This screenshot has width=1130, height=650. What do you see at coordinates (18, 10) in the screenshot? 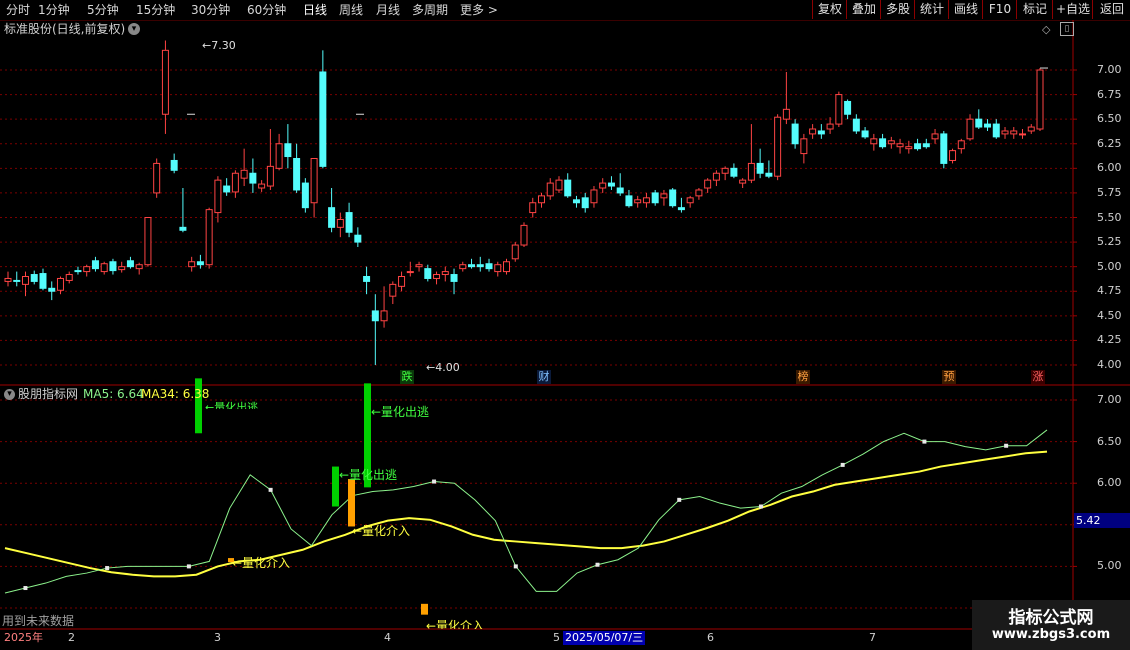
I see `tab-timeshare: 分时` at bounding box center [18, 10].